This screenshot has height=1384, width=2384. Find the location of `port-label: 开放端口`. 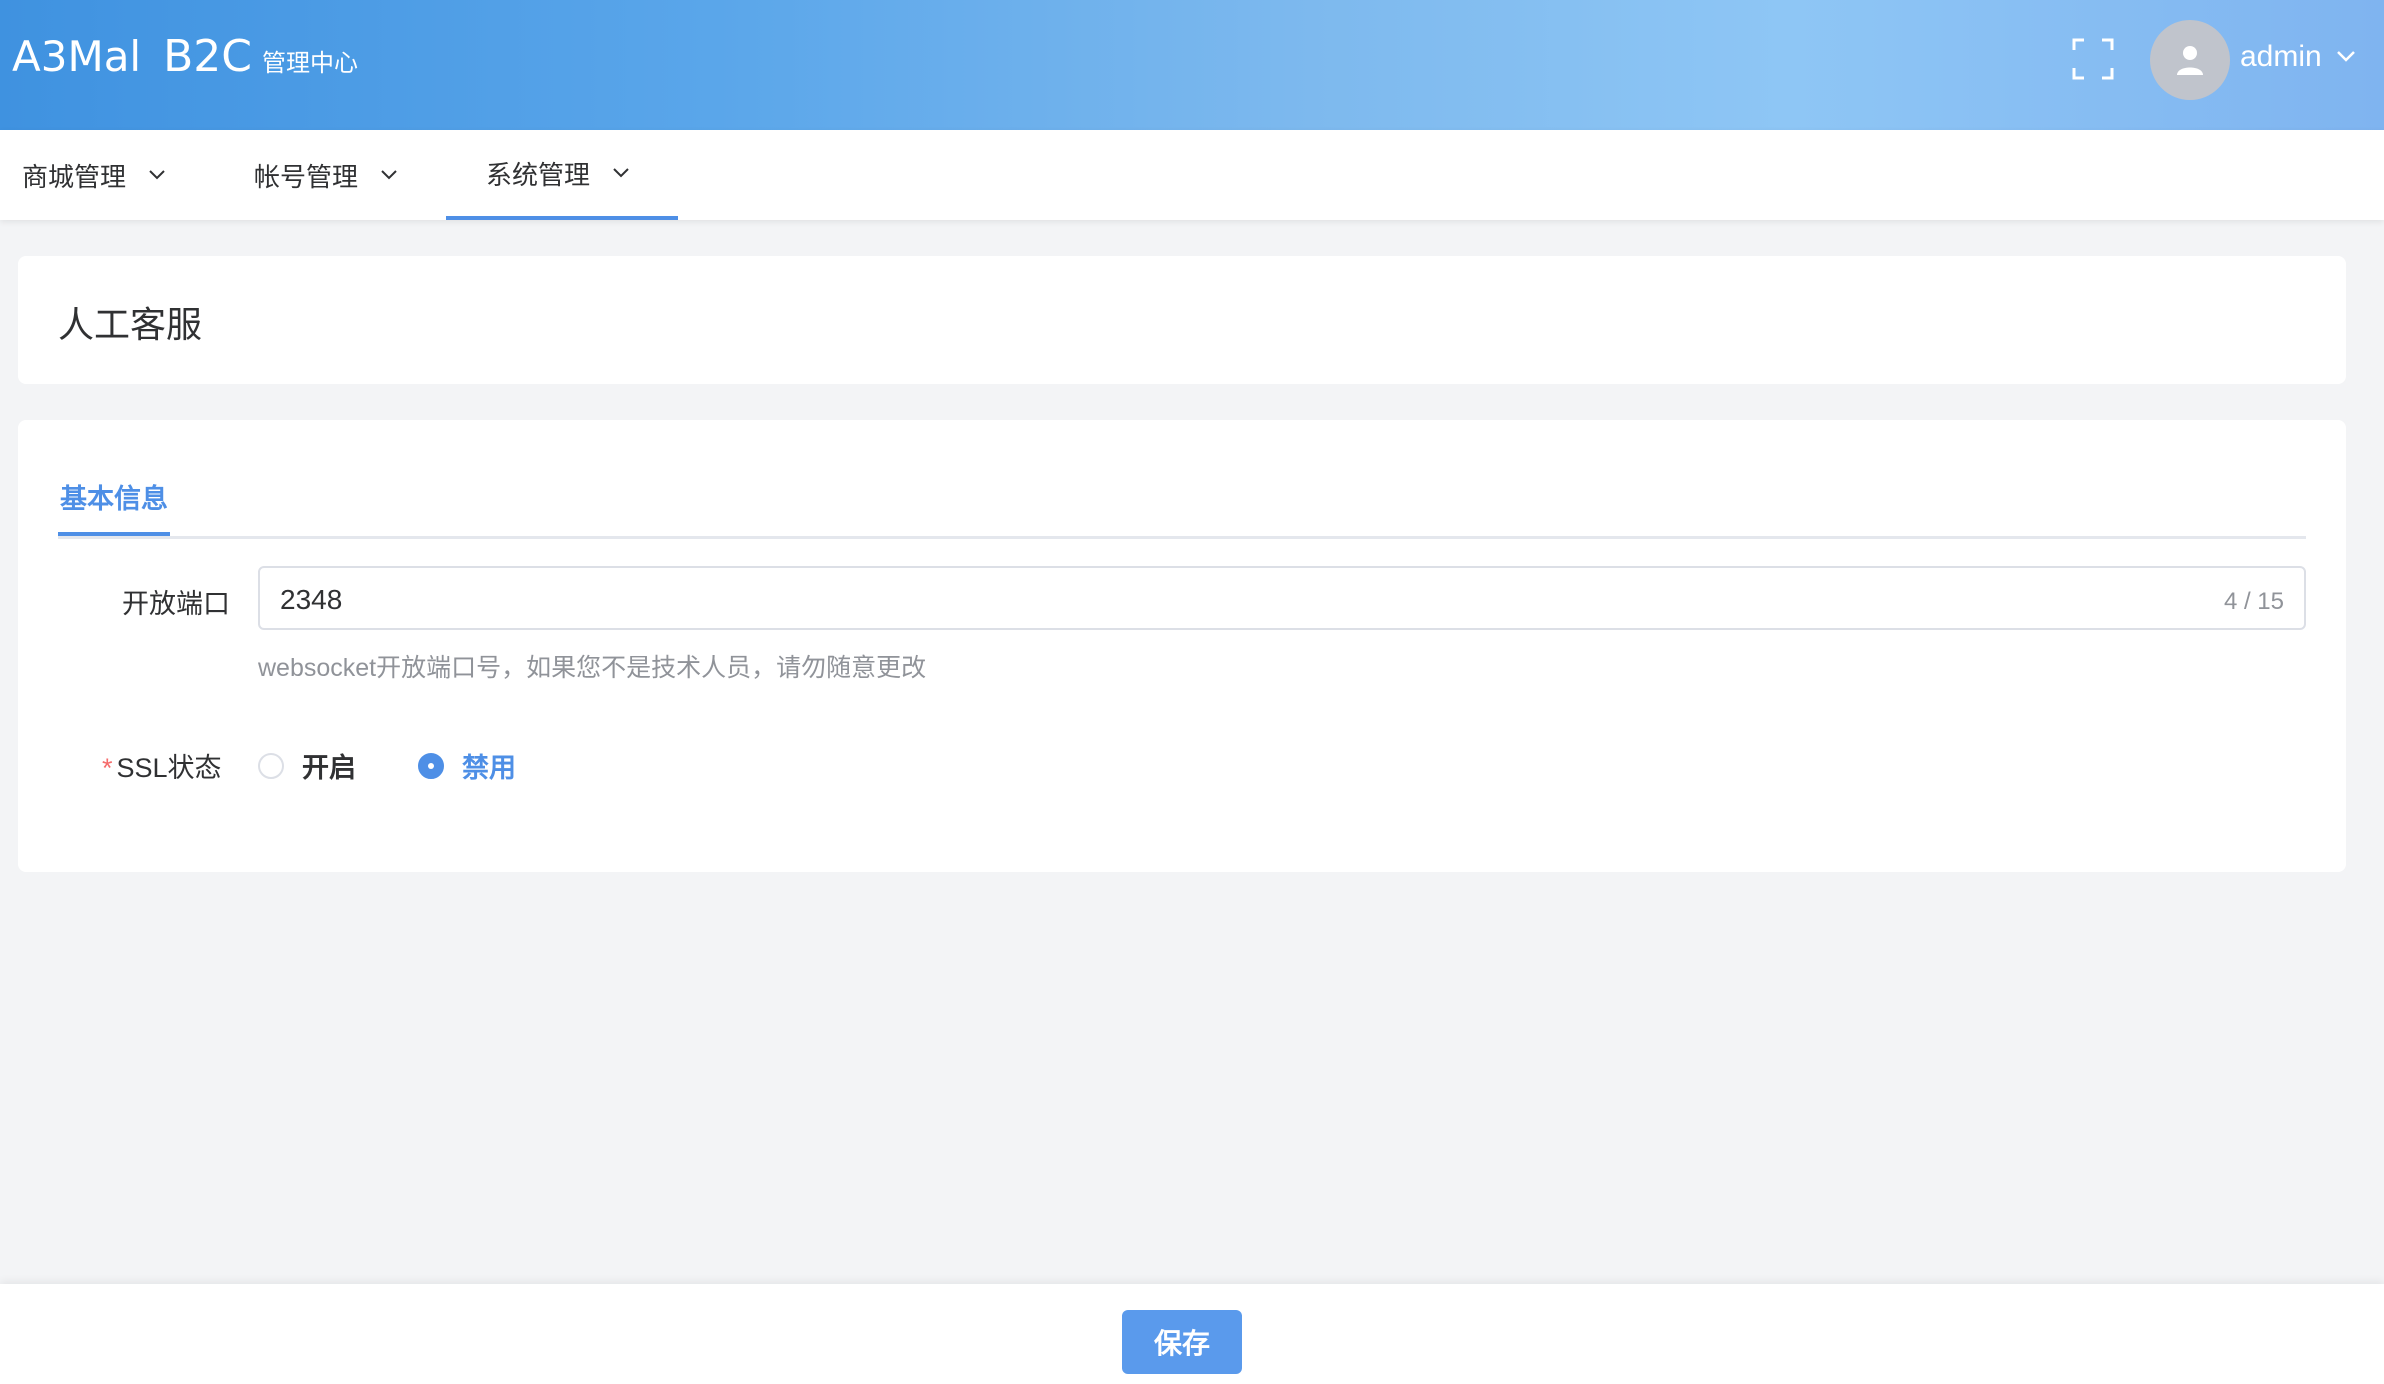

port-label: 开放端口 is located at coordinates (176, 604).